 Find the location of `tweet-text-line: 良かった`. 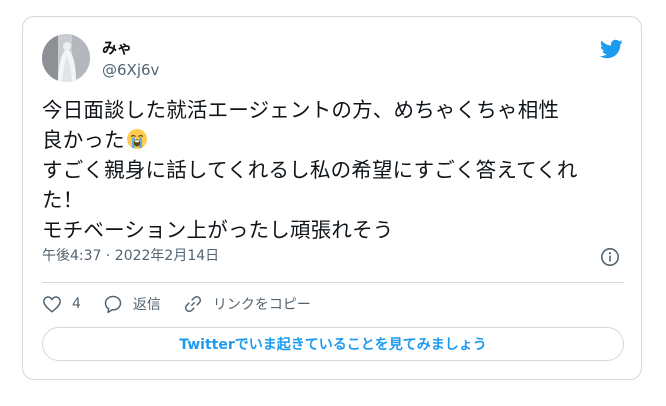

tweet-text-line: 良かった is located at coordinates (83, 140).